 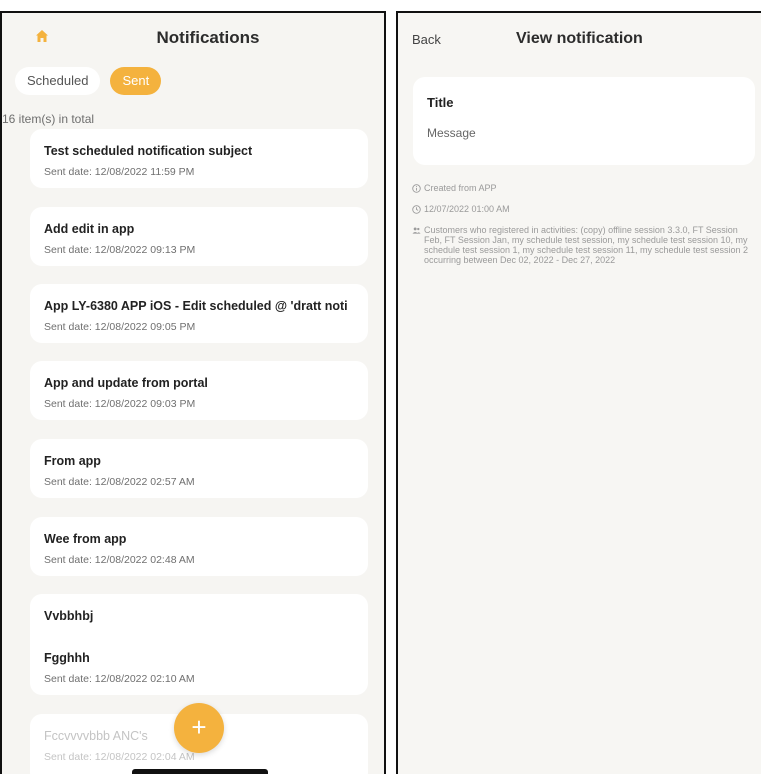 I want to click on notification-card: From app Sent date: 12/08/2022 02:57 AM, so click(x=199, y=468).